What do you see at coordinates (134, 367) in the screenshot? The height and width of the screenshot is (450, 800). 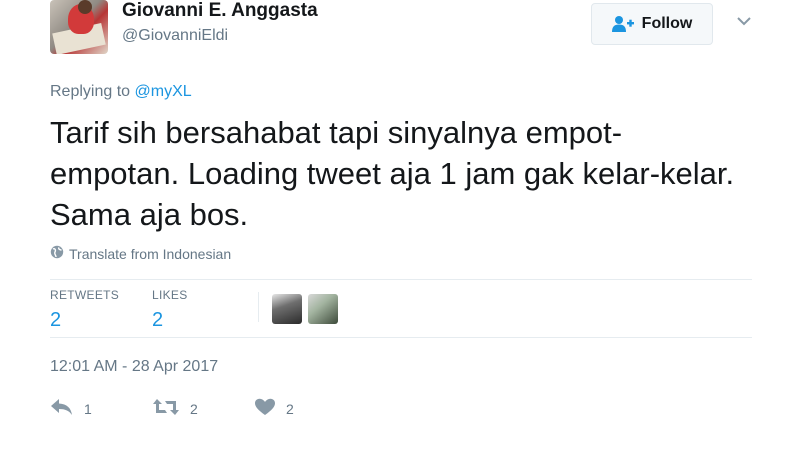 I see `tweet-timestamp: 12:01 AM - 28 Apr 2017` at bounding box center [134, 367].